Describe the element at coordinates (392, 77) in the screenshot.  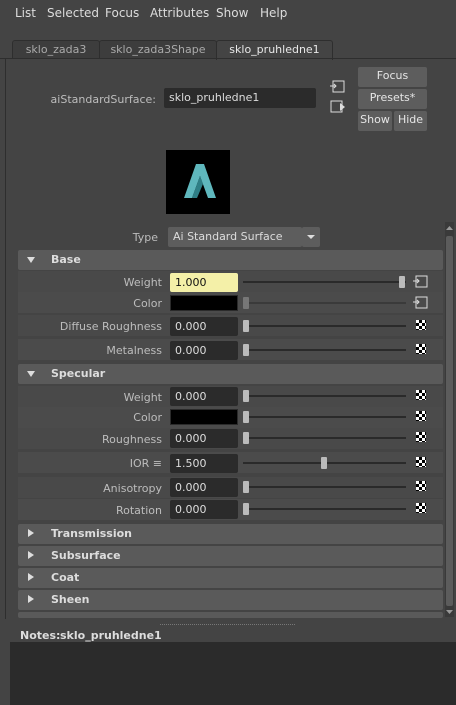
I see `focus-button: Focus` at that location.